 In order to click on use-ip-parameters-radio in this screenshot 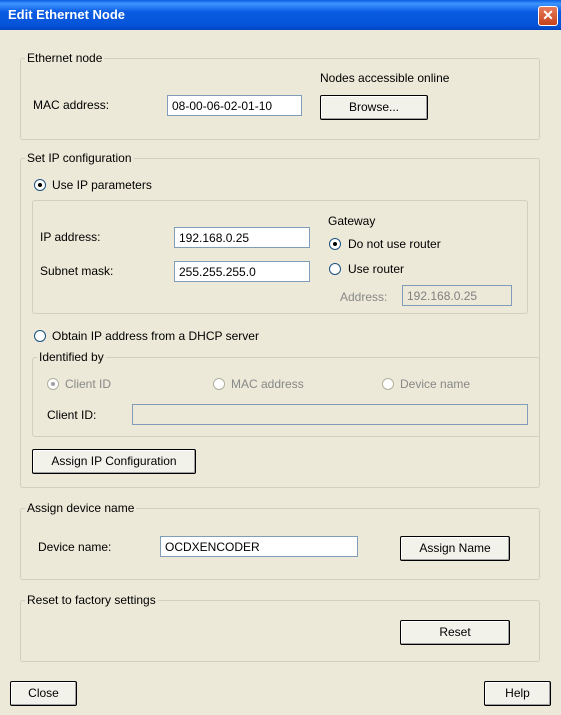, I will do `click(40, 185)`.